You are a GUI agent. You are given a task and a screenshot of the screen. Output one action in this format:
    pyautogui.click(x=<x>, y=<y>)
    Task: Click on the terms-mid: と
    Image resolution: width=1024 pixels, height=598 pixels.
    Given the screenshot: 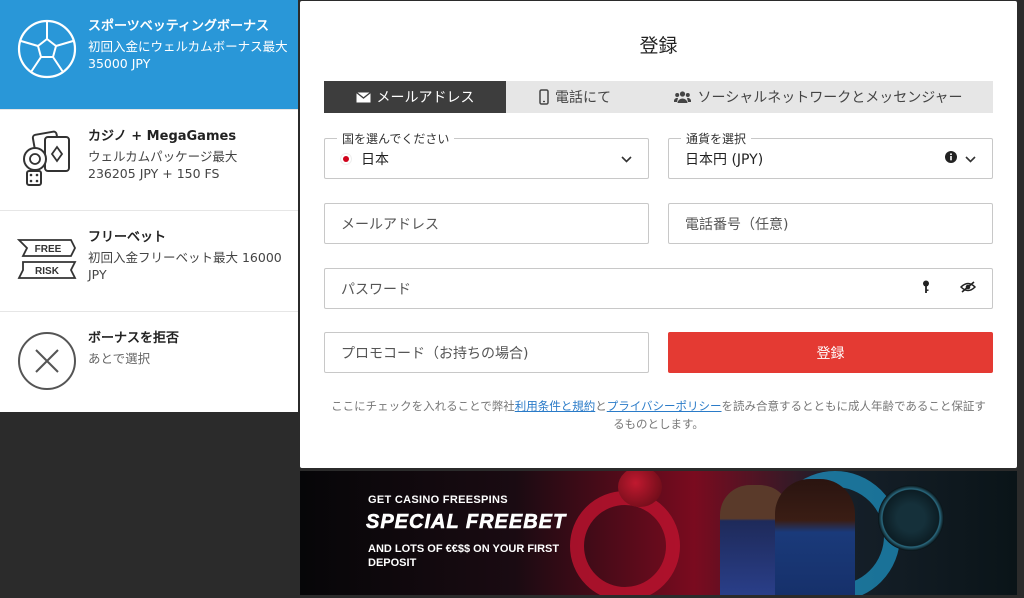 What is the action you would take?
    pyautogui.click(x=601, y=406)
    